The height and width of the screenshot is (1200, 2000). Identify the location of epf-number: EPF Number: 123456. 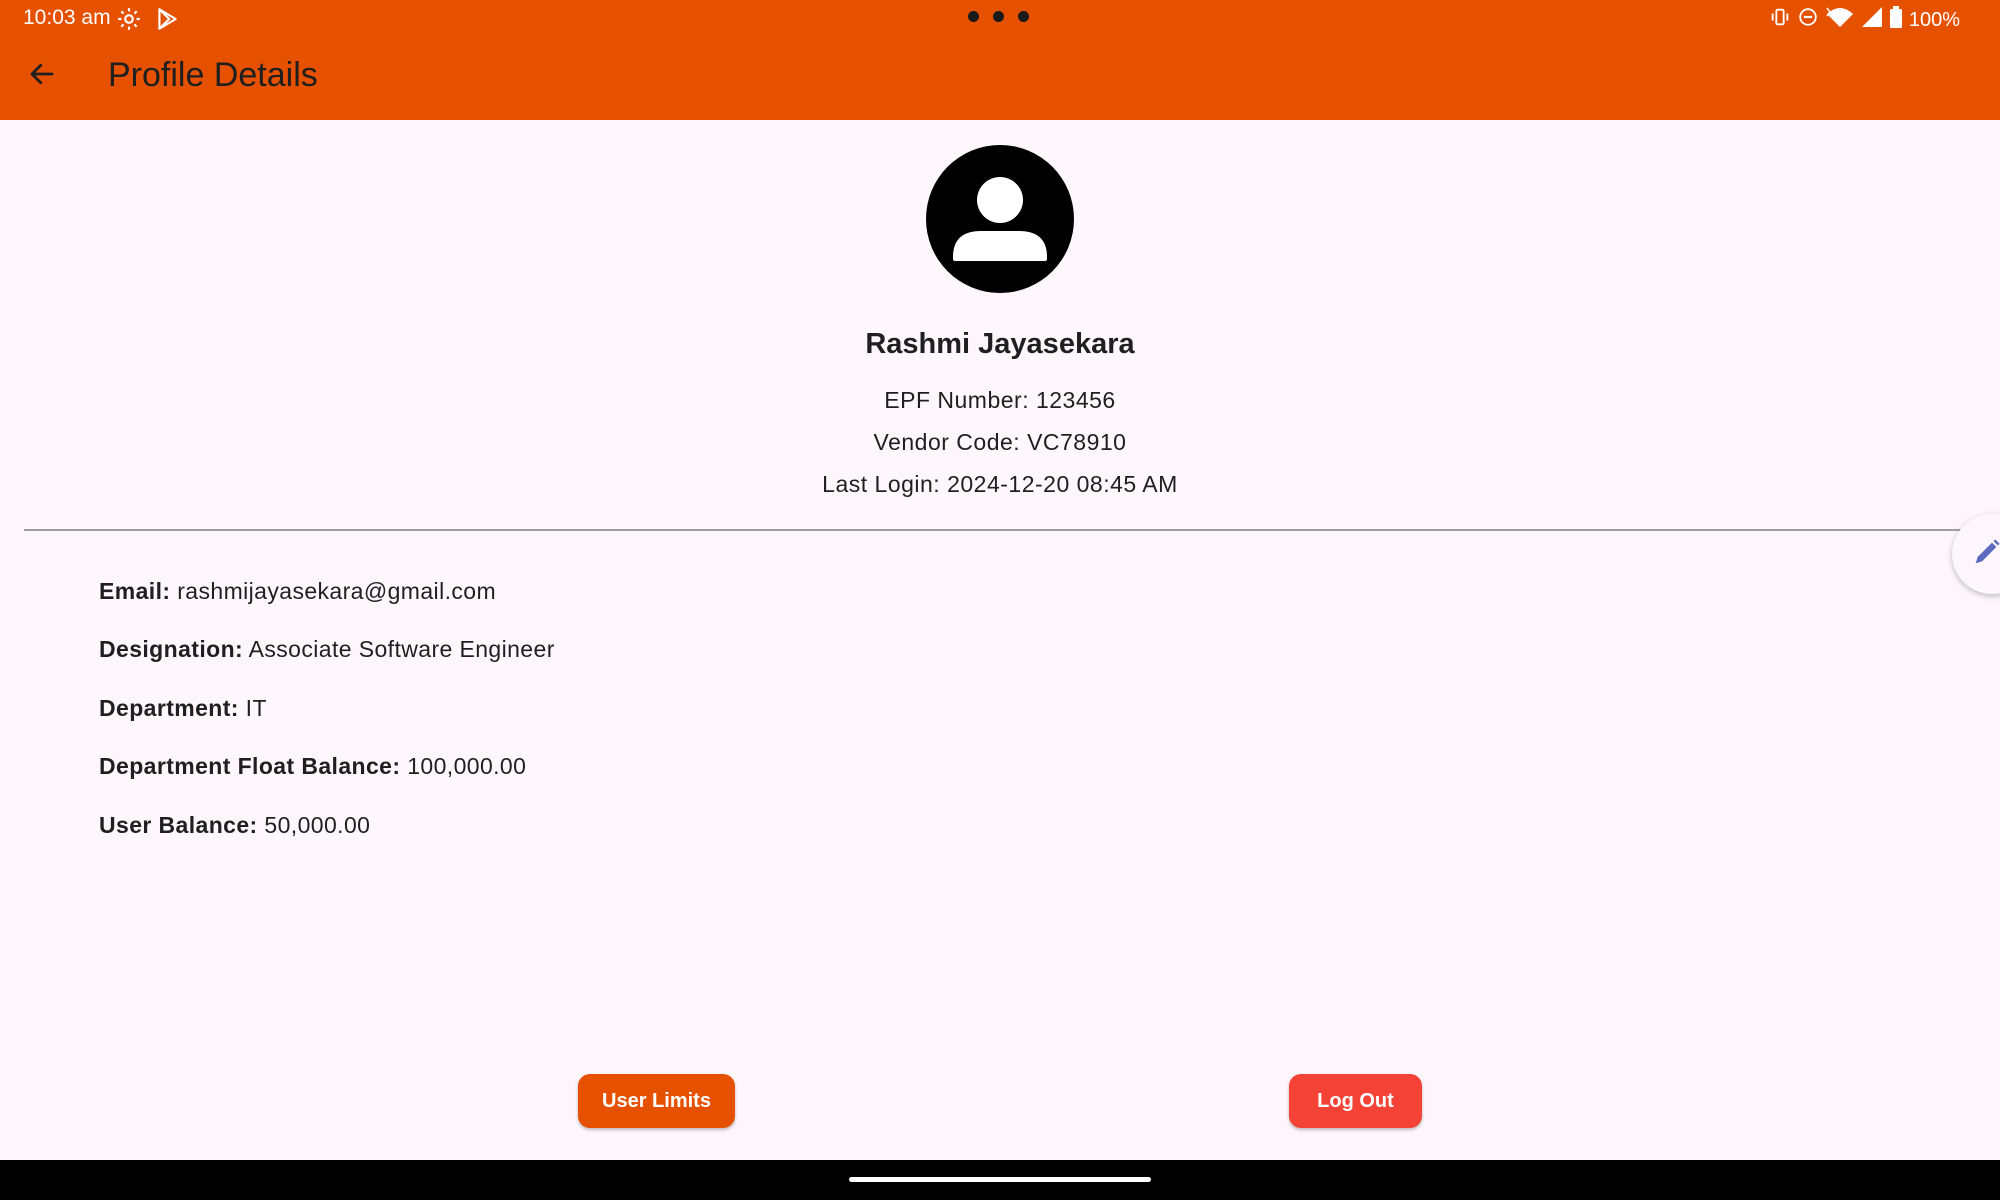
(1000, 400).